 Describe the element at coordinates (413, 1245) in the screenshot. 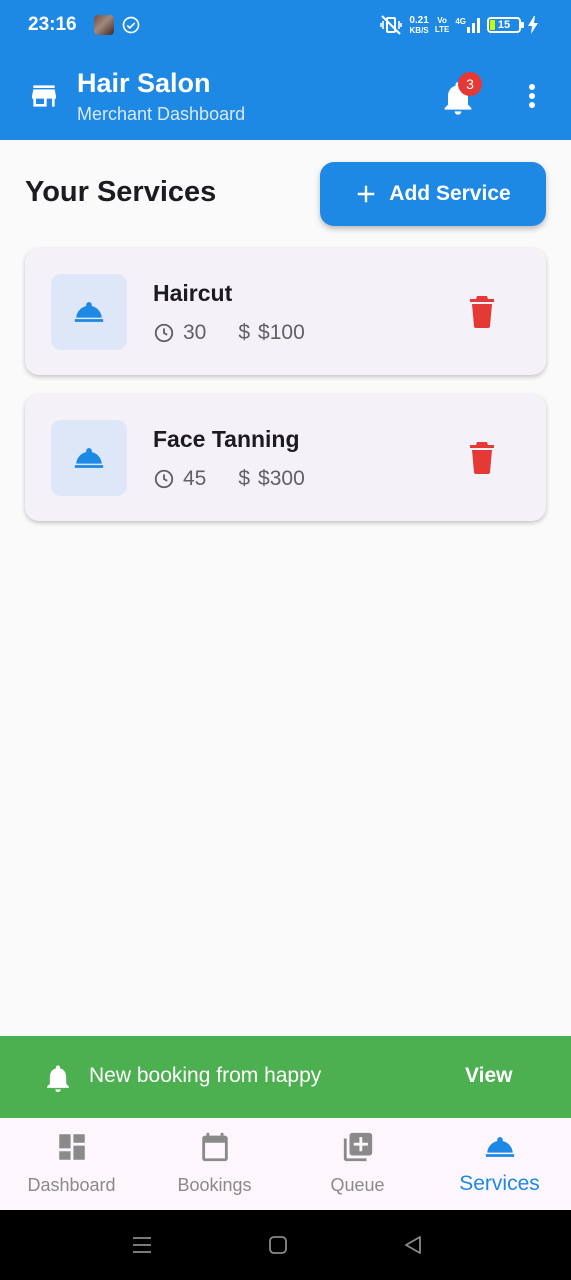

I see `back-icon` at that location.